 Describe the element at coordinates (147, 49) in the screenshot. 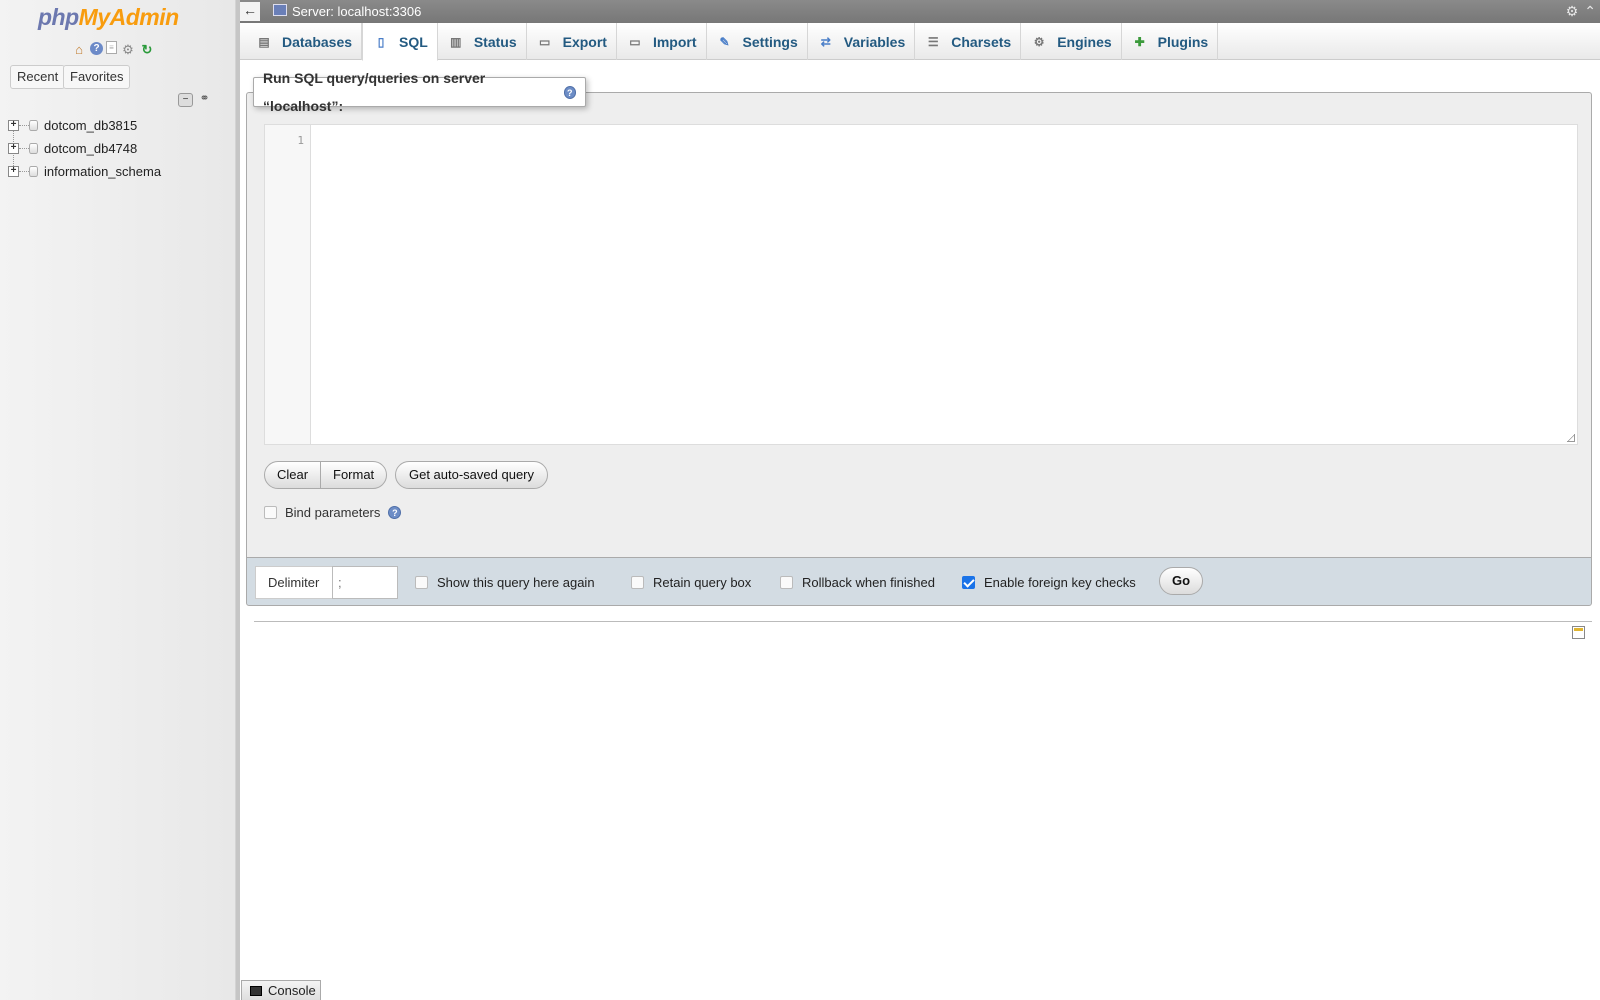

I see `reload-icon: ↻` at that location.